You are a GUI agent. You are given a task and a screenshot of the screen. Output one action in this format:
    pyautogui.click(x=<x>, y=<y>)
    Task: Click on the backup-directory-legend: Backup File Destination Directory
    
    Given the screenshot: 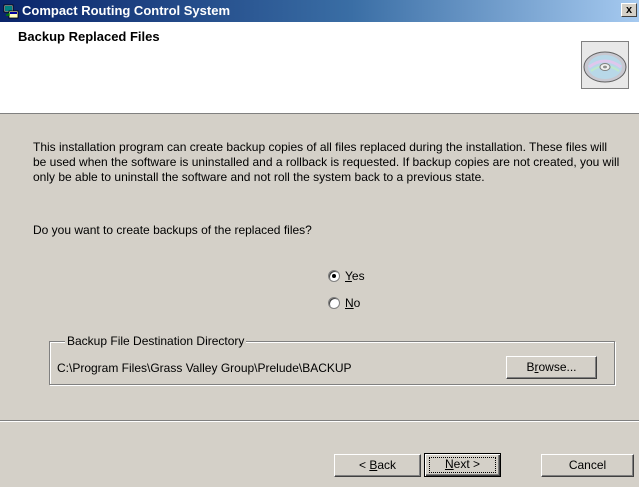 What is the action you would take?
    pyautogui.click(x=156, y=341)
    